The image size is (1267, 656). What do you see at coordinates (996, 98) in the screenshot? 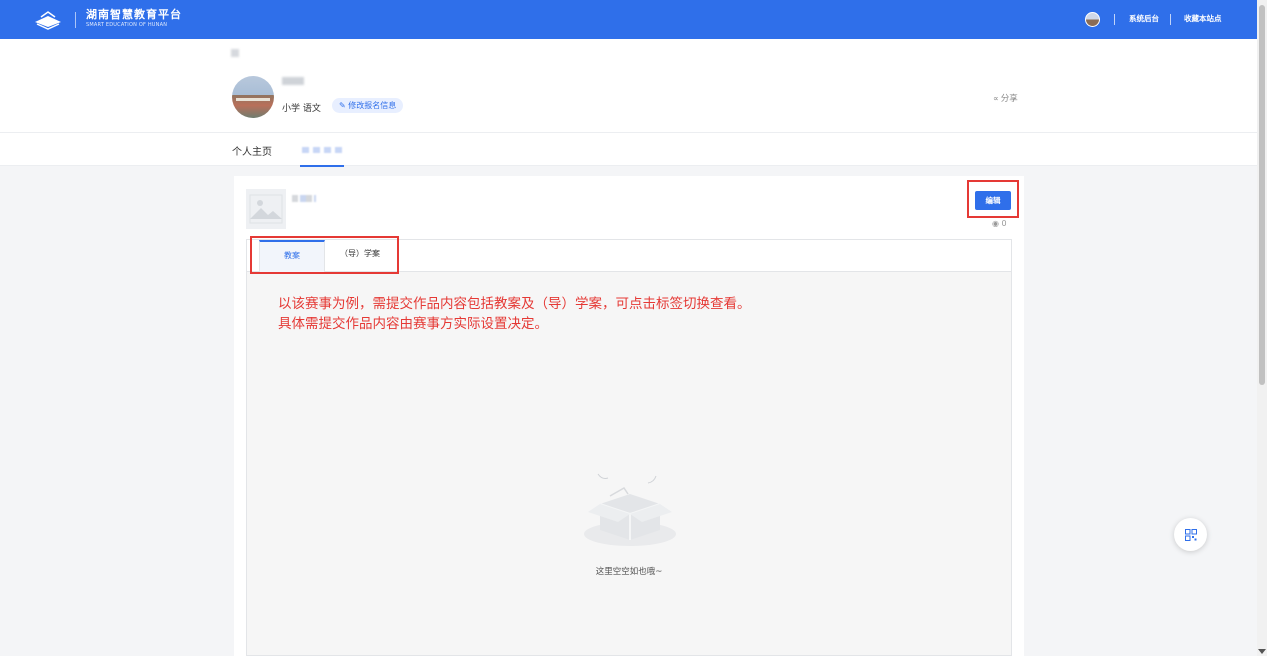
I see `share-icon: ∝` at bounding box center [996, 98].